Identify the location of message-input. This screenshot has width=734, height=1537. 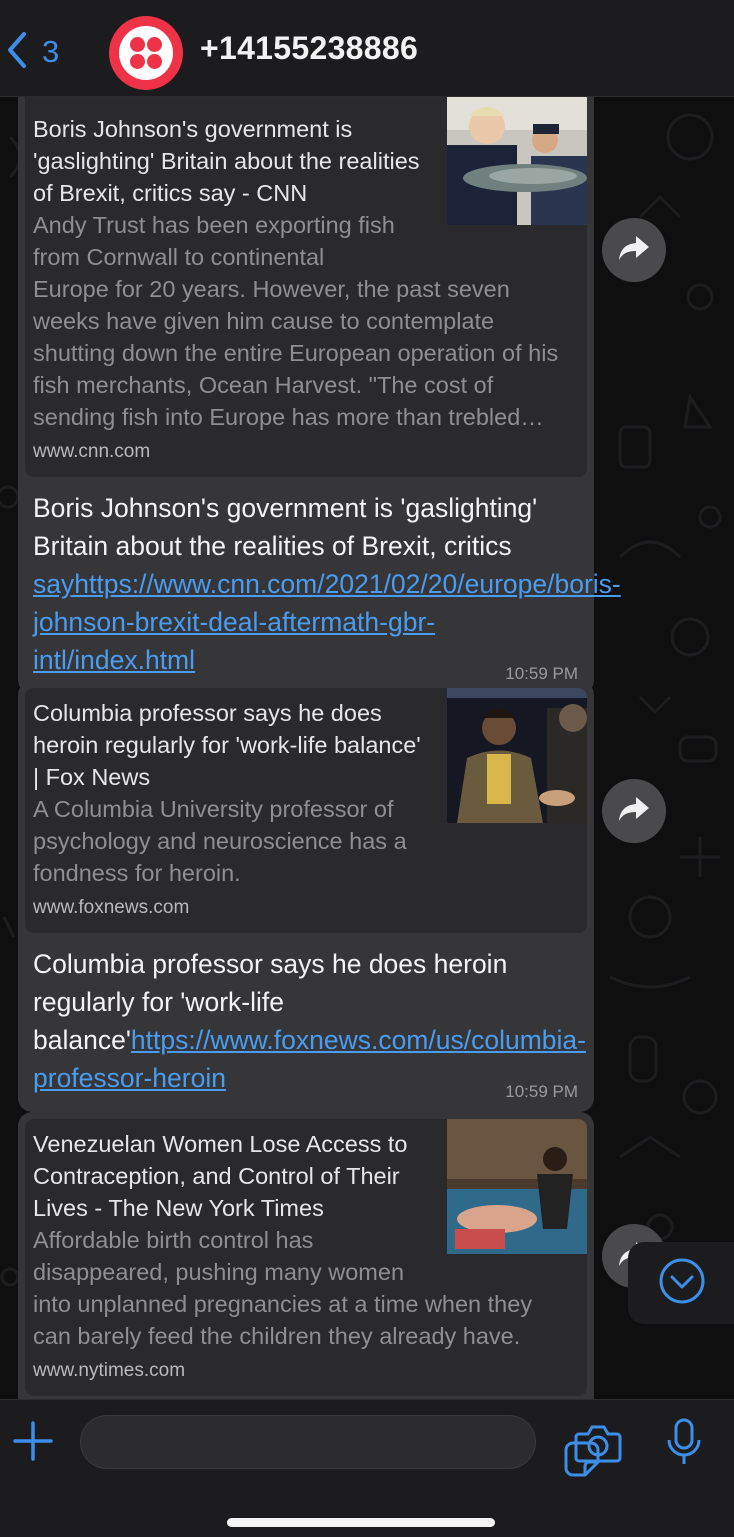
(340, 1446).